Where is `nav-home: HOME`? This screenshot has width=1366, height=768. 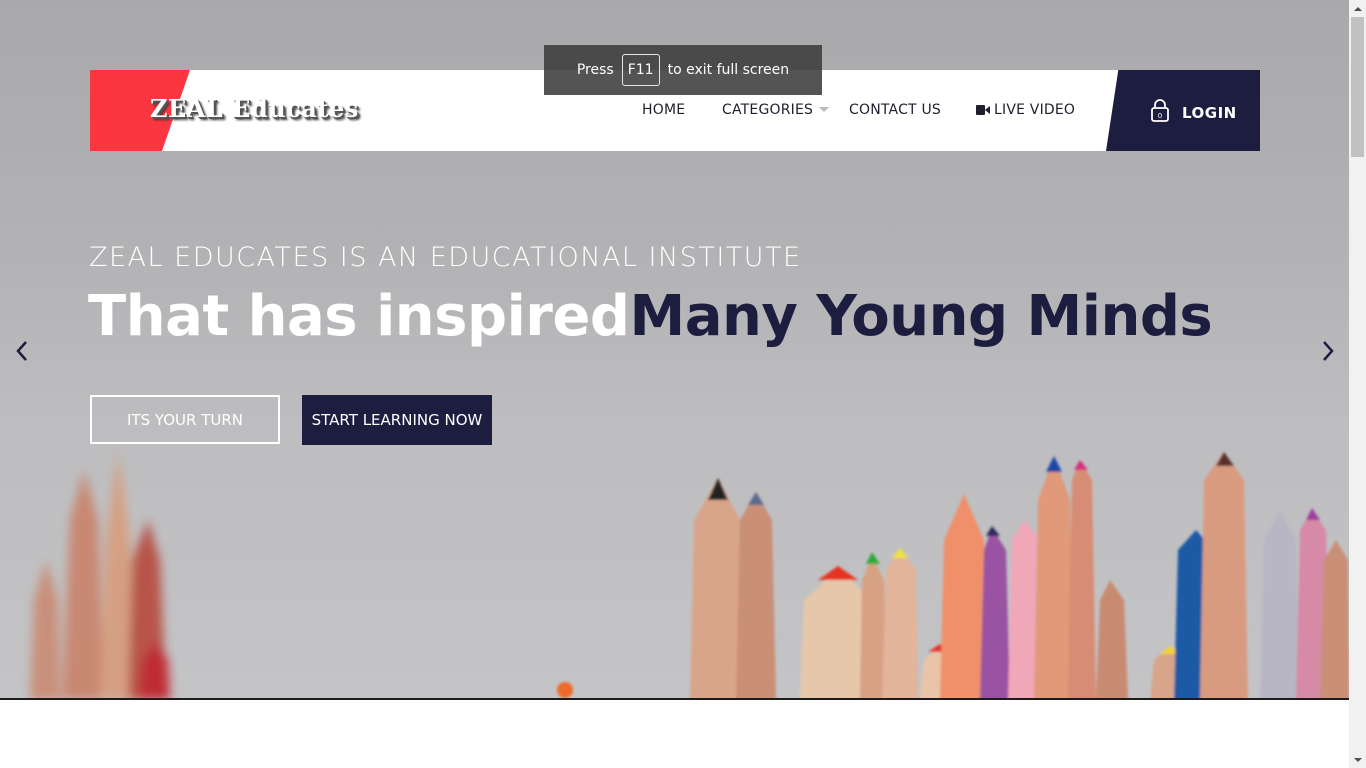 nav-home: HOME is located at coordinates (663, 110).